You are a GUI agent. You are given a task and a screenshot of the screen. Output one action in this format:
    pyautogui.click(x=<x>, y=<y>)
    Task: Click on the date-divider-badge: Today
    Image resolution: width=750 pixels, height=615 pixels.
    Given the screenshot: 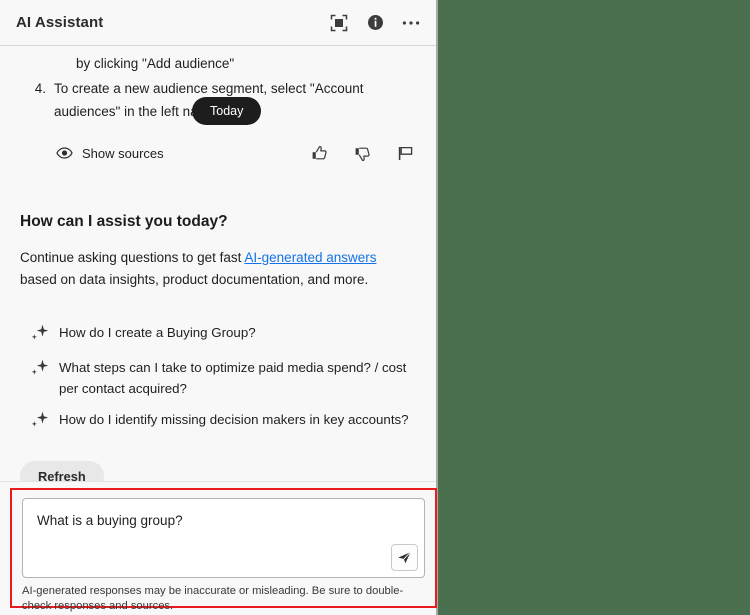 What is the action you would take?
    pyautogui.click(x=227, y=111)
    